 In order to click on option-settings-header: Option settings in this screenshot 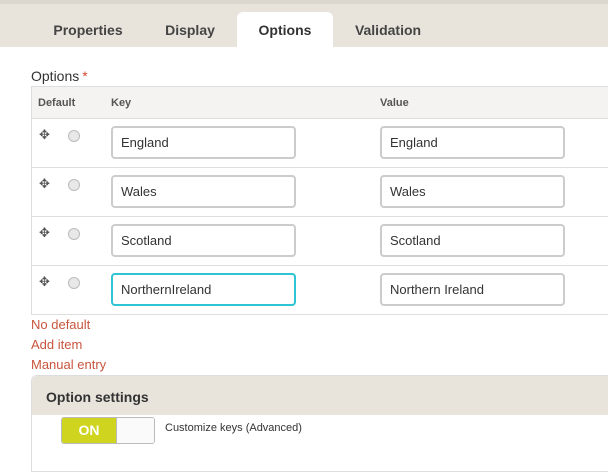, I will do `click(320, 395)`.